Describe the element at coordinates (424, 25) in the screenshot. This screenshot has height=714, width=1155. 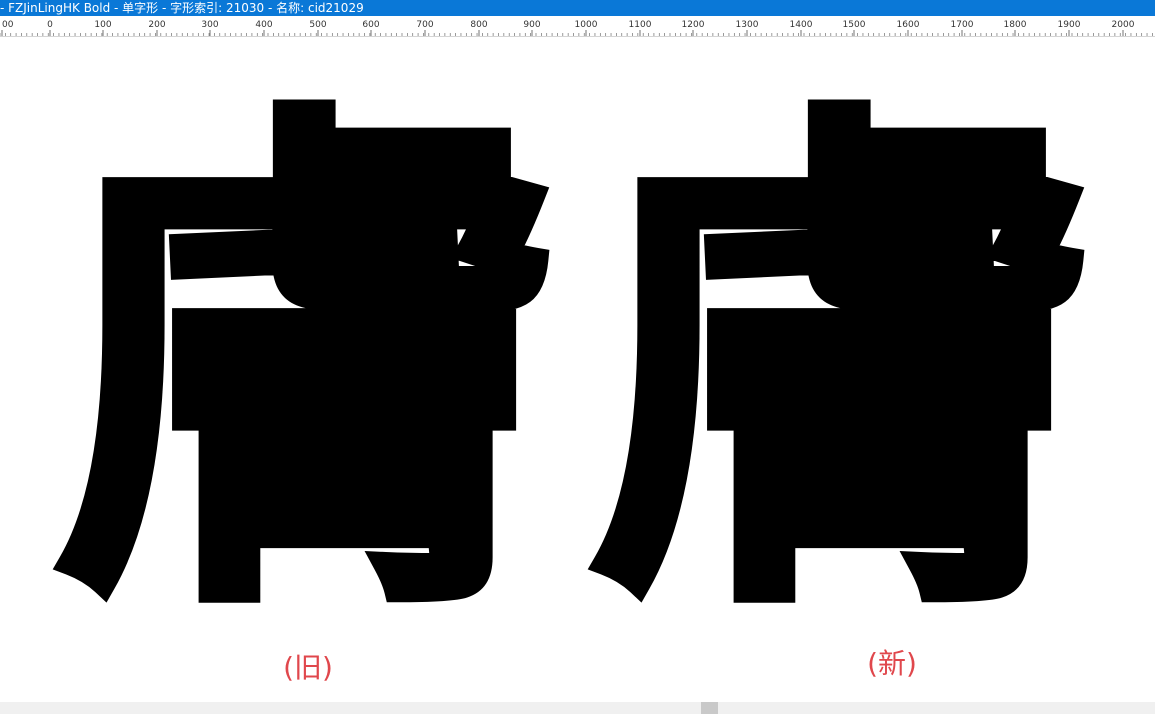
I see `ruler-label: 700` at that location.